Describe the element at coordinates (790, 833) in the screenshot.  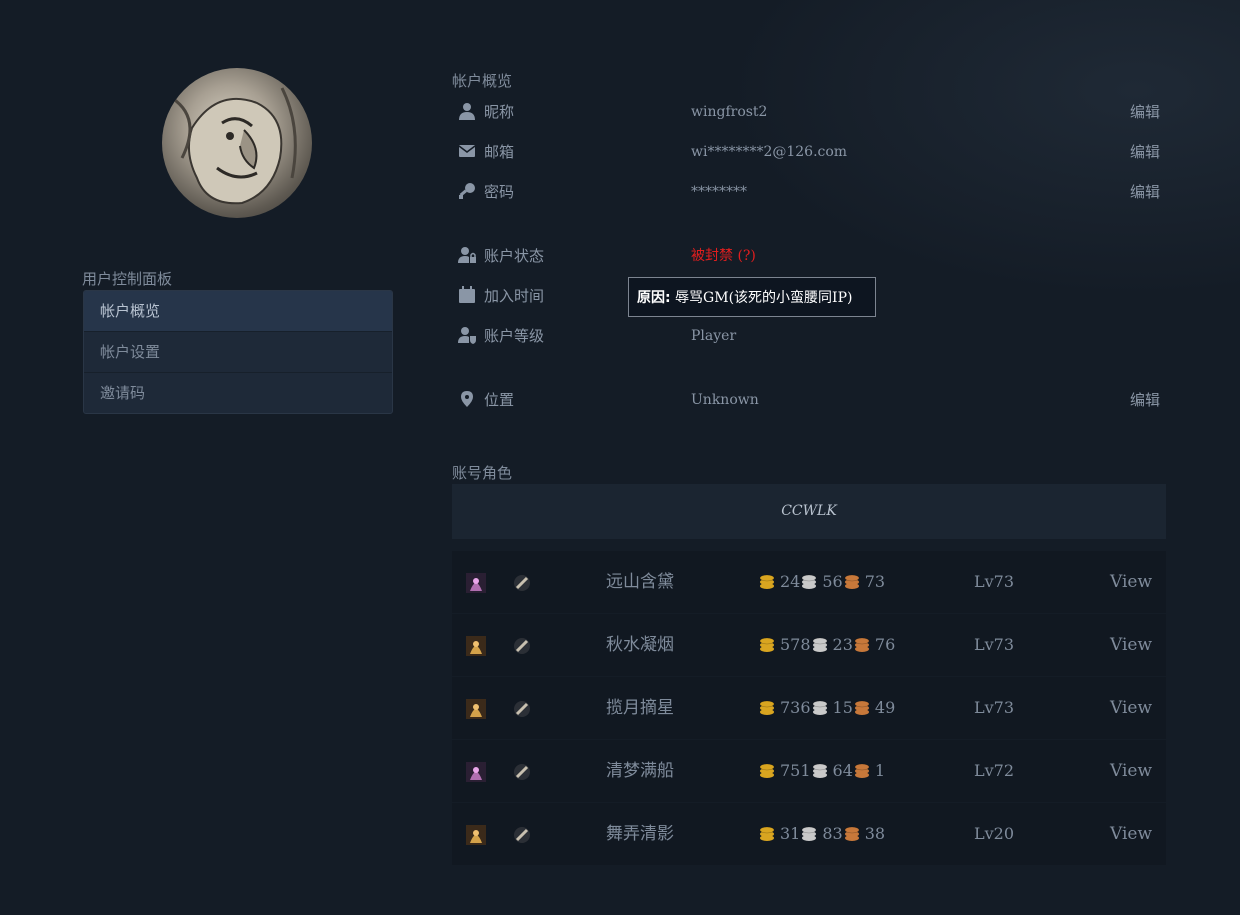
I see `gold-amount: 31` at that location.